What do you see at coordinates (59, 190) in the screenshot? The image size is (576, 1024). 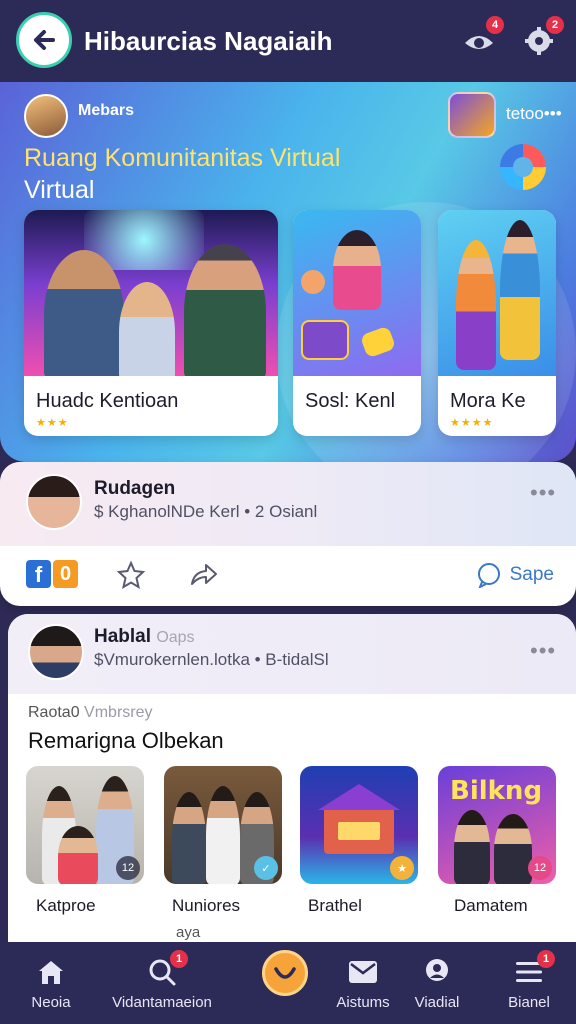 I see `hero-title-line2: Virtual` at bounding box center [59, 190].